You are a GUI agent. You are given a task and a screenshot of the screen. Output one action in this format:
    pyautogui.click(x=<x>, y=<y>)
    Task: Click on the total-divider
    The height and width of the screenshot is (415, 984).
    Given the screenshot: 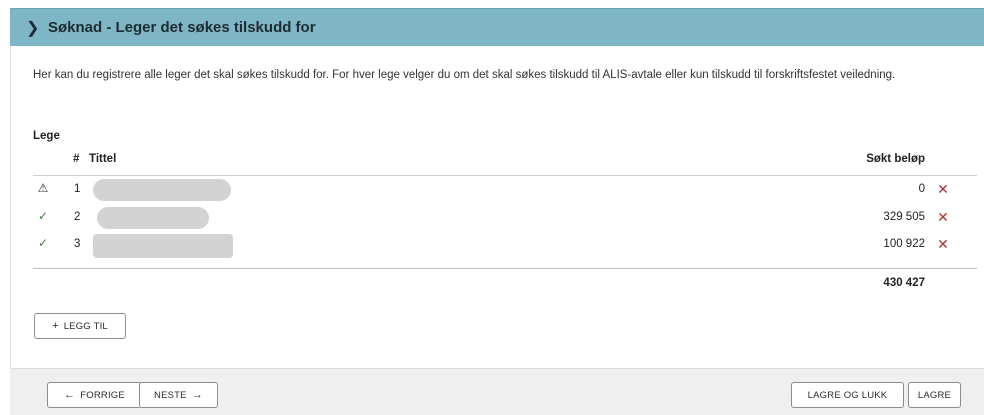 What is the action you would take?
    pyautogui.click(x=505, y=268)
    